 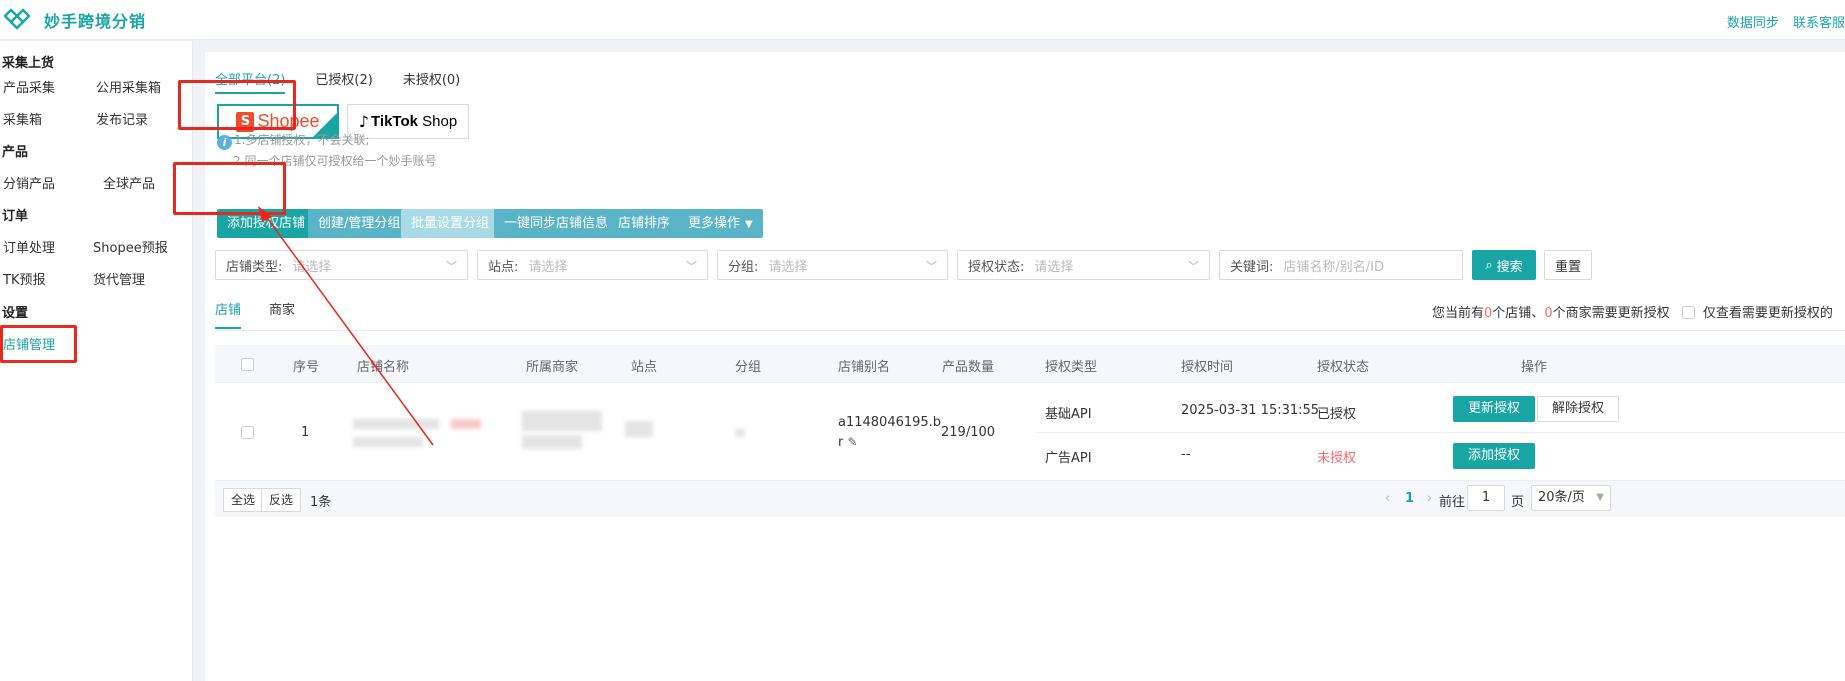 What do you see at coordinates (128, 86) in the screenshot?
I see `sidebar-item-public-collect-box: 公用采集箱` at bounding box center [128, 86].